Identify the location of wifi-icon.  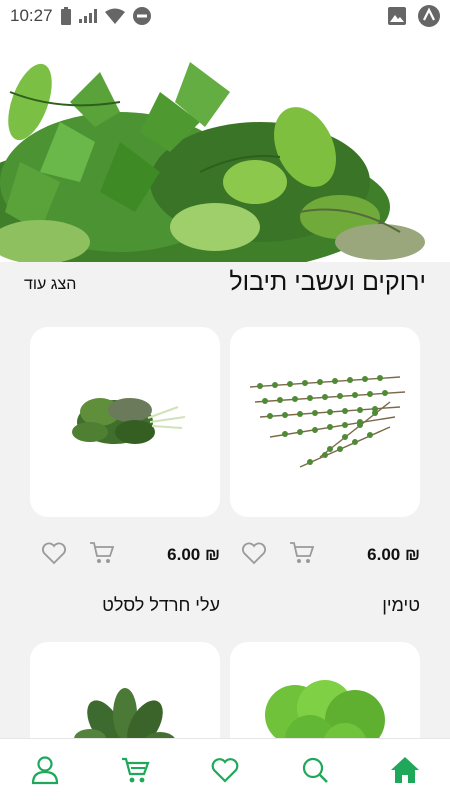
(114, 16).